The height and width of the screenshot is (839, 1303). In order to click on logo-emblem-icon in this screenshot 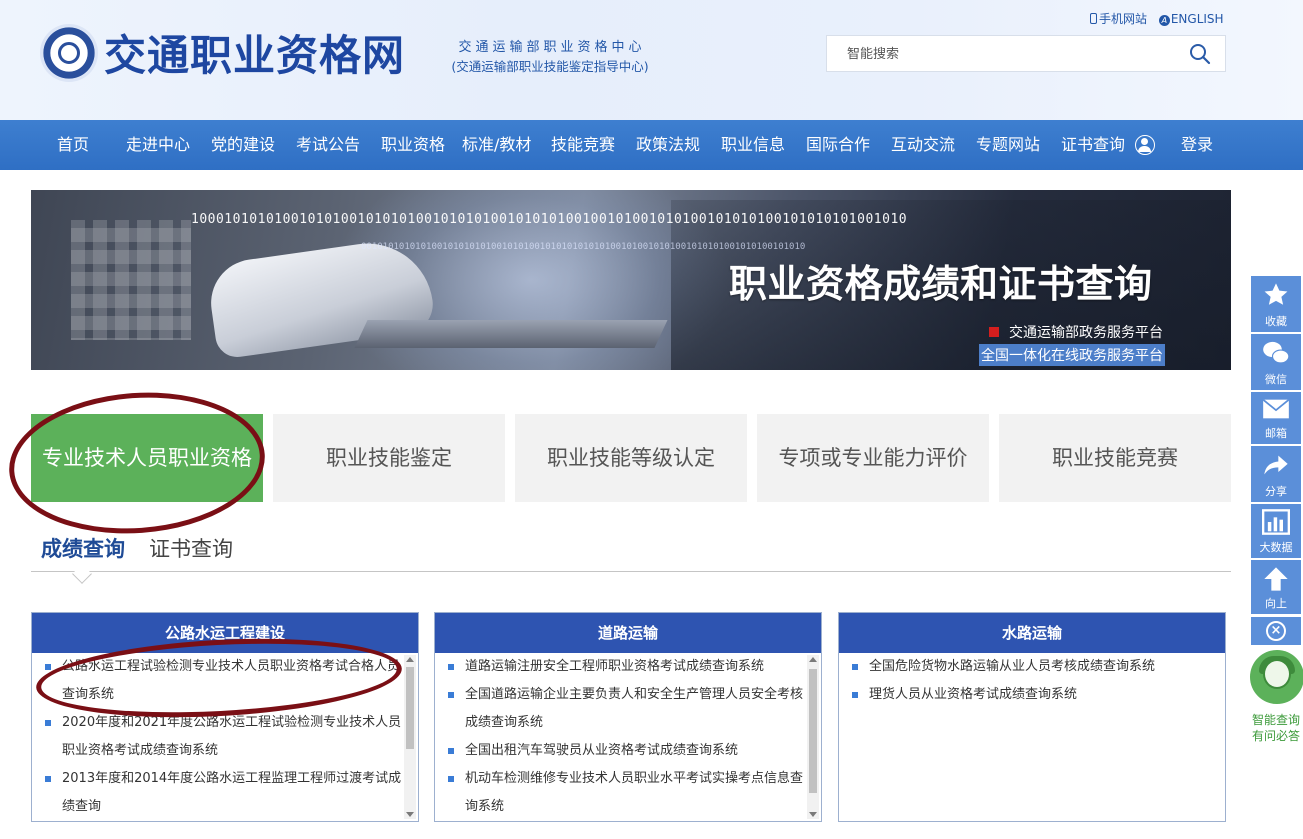, I will do `click(69, 53)`.